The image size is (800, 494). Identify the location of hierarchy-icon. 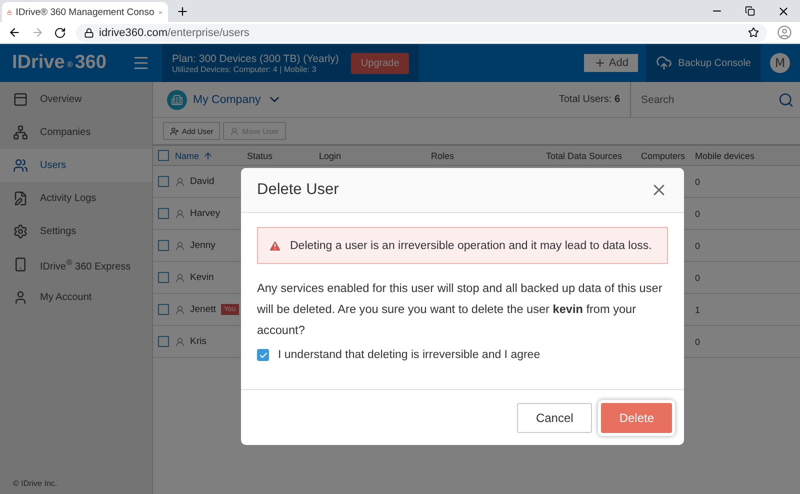
(20, 132).